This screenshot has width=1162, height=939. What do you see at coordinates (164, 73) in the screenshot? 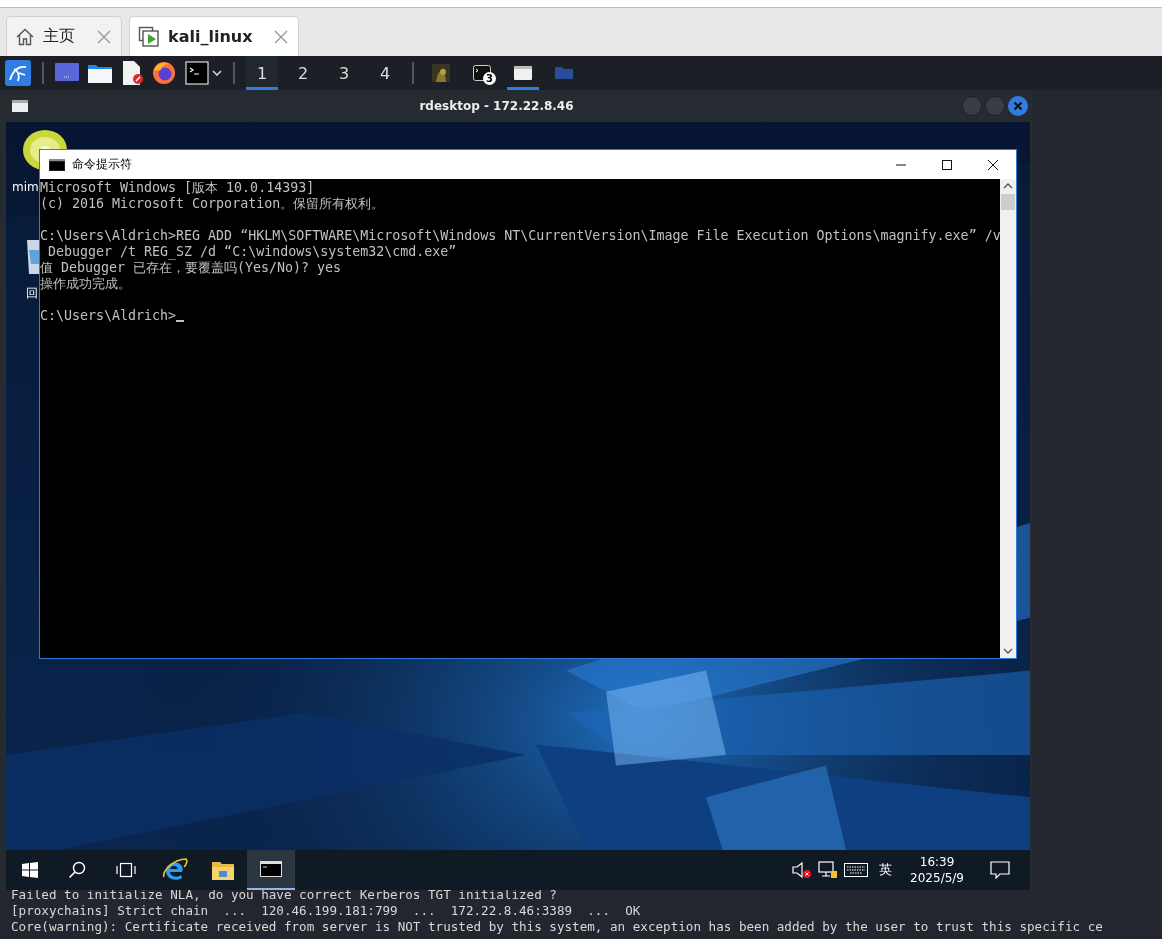
I see `firefox-icon` at bounding box center [164, 73].